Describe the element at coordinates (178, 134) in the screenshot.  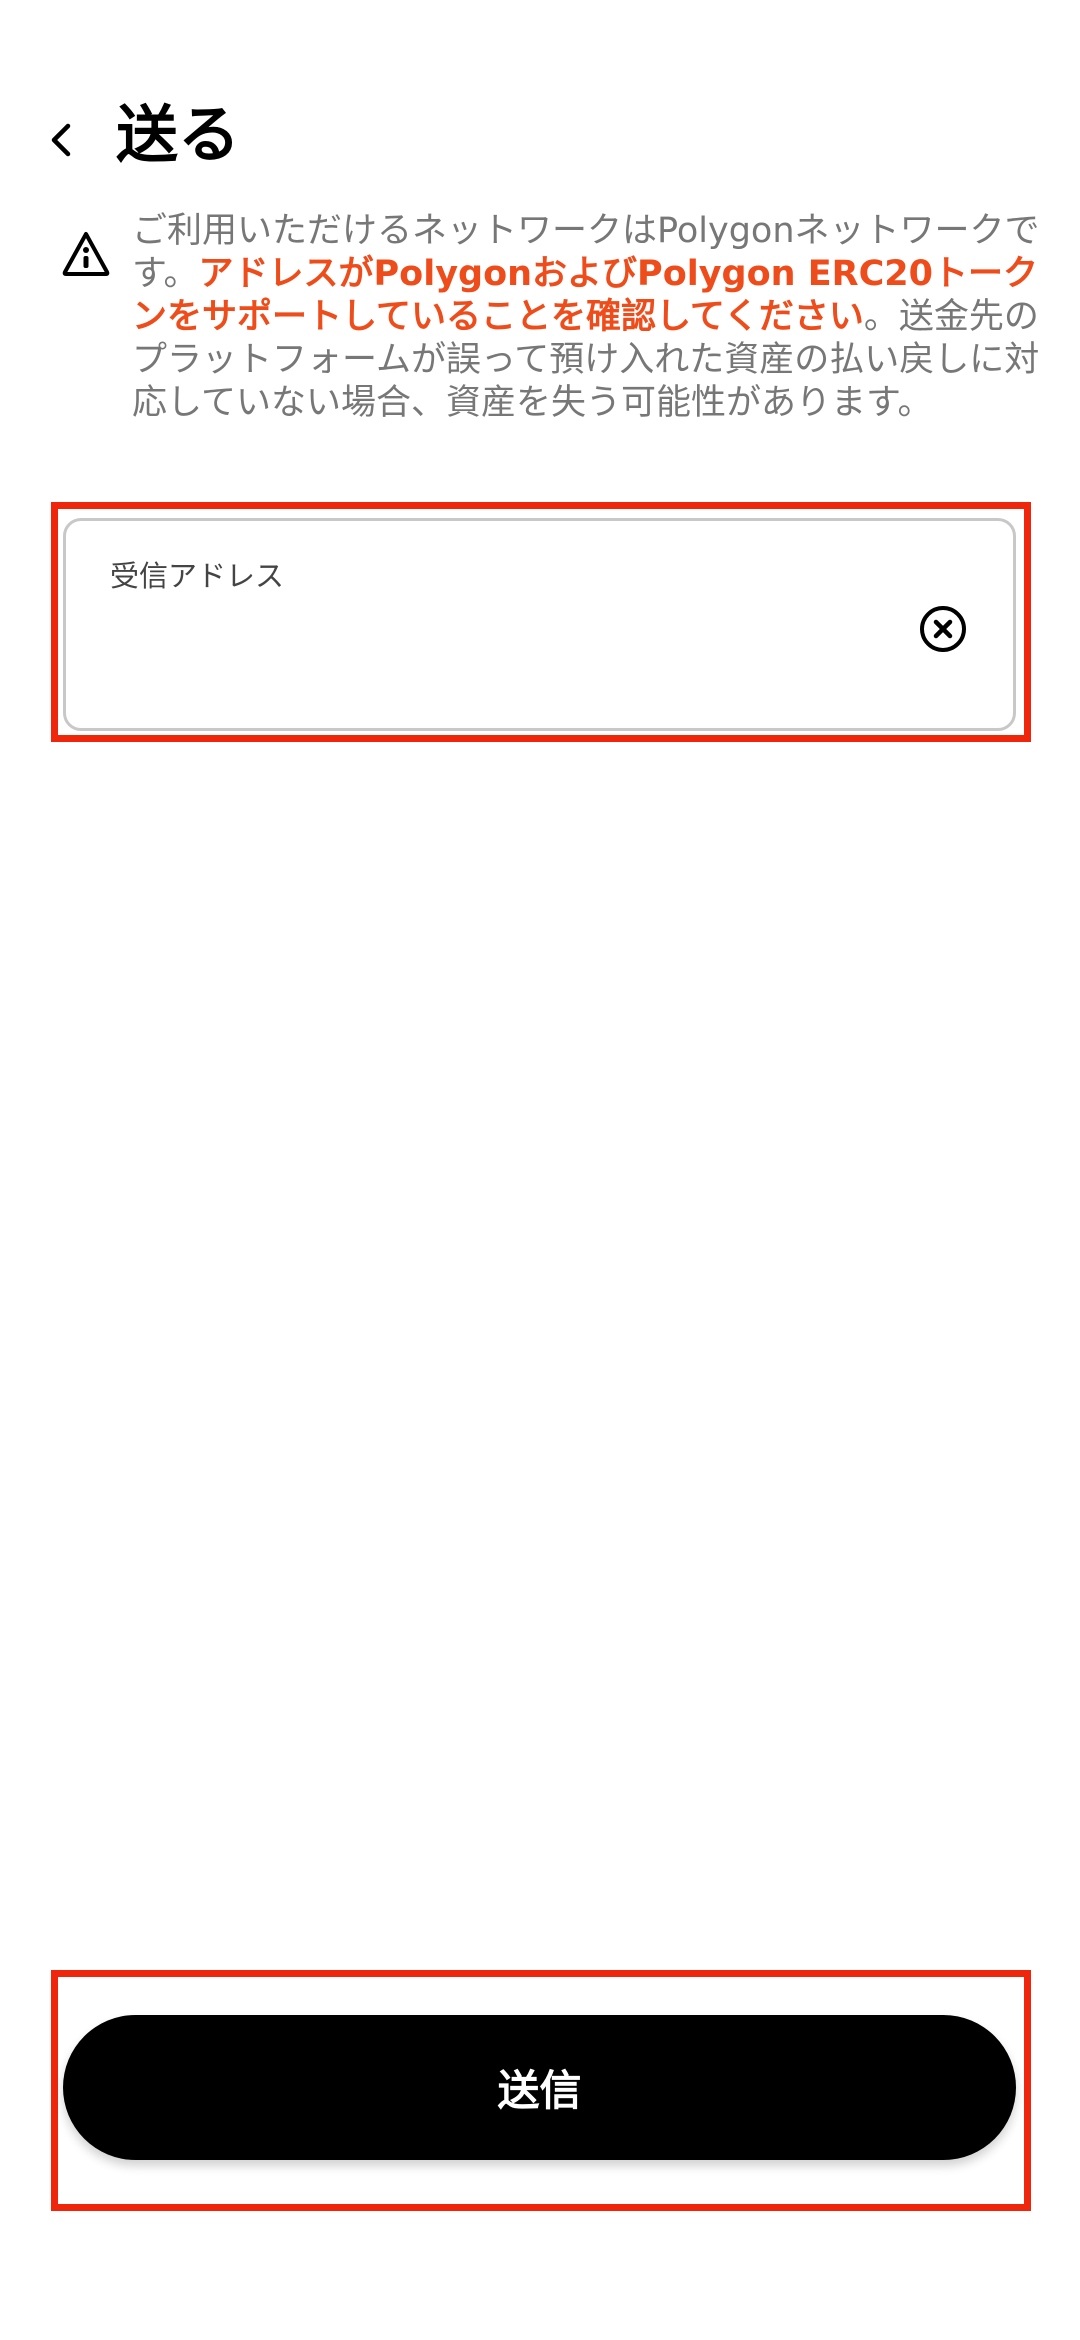
I see `page-title: 送る` at that location.